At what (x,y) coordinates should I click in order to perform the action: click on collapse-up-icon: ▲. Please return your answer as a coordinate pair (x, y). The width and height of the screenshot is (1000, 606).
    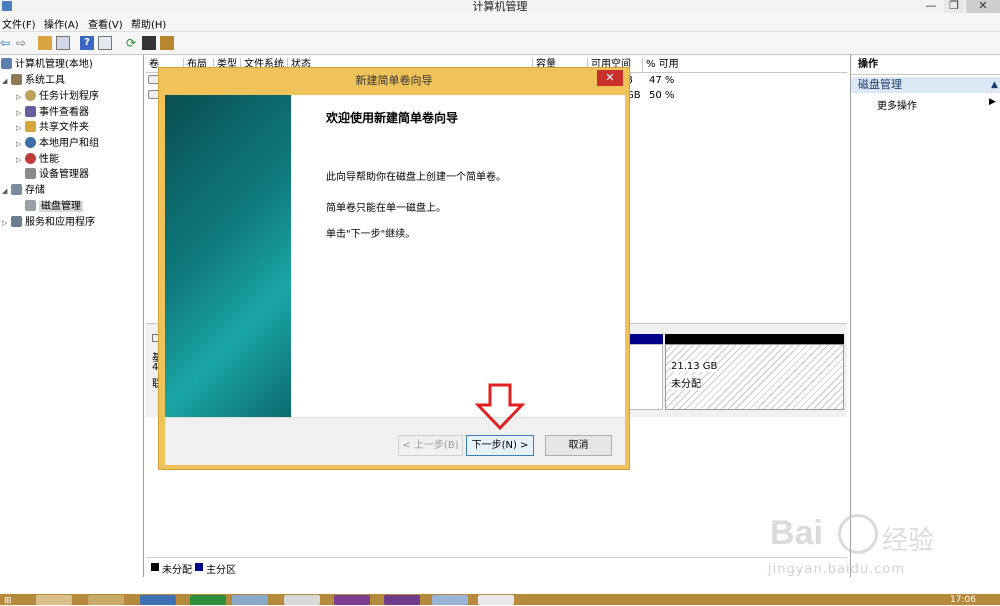
    Looking at the image, I should click on (994, 85).